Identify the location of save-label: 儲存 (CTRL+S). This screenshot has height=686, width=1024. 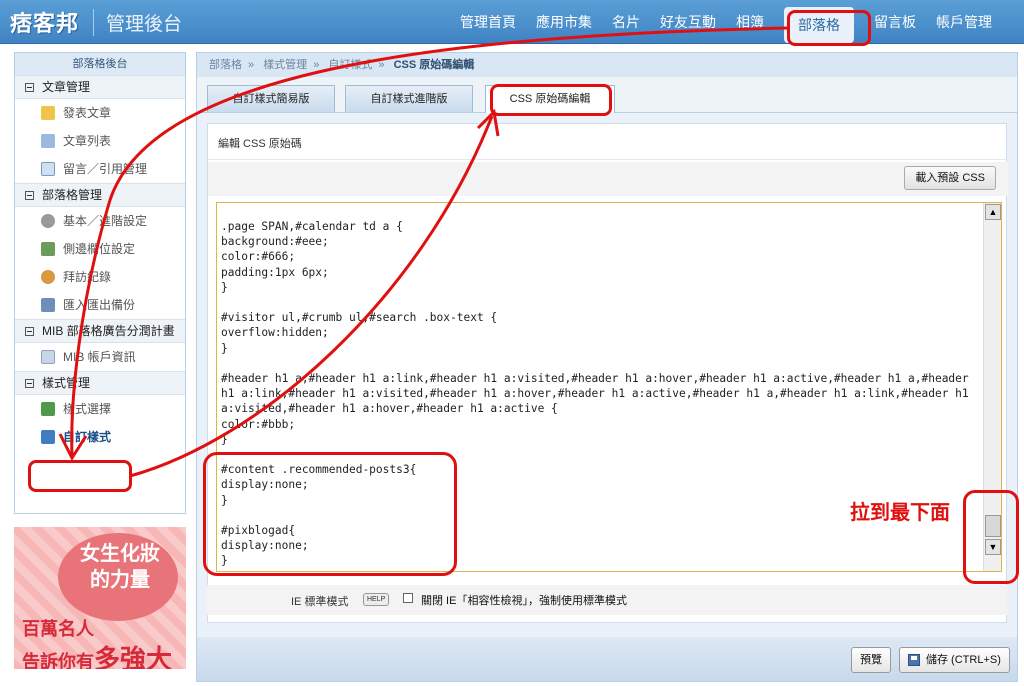
(963, 660).